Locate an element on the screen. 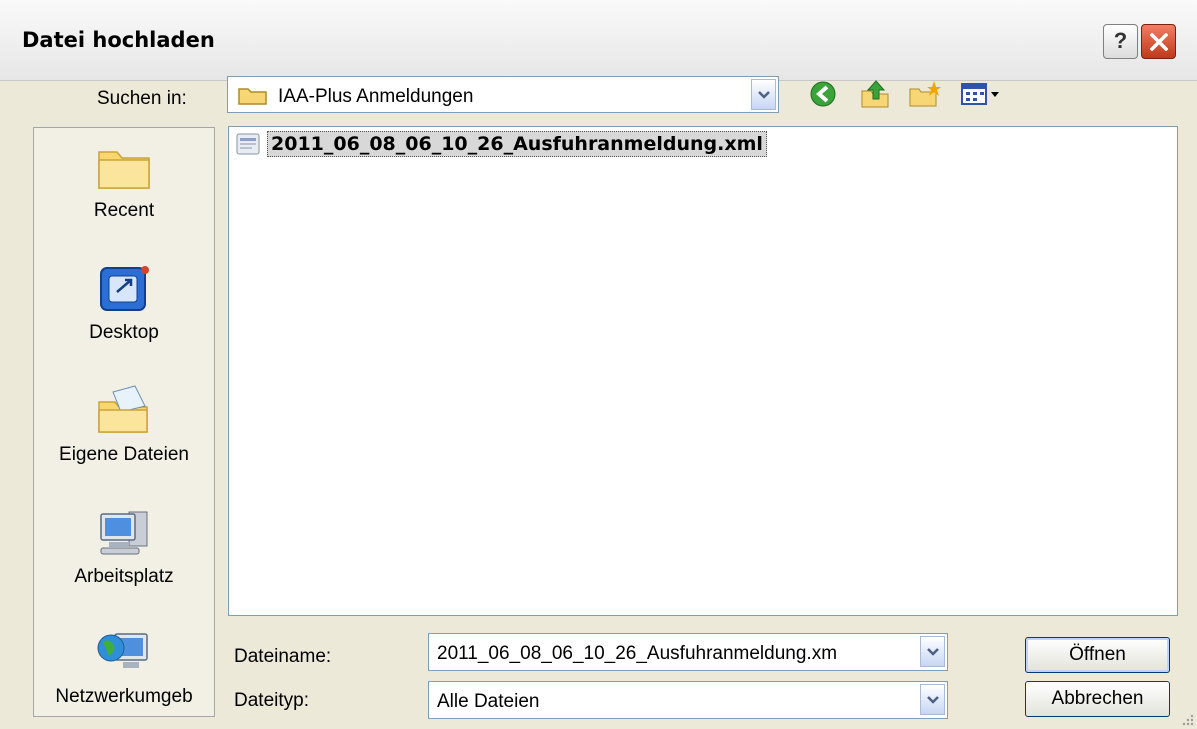  place-my-computer: Arbeitsplatz is located at coordinates (124, 547).